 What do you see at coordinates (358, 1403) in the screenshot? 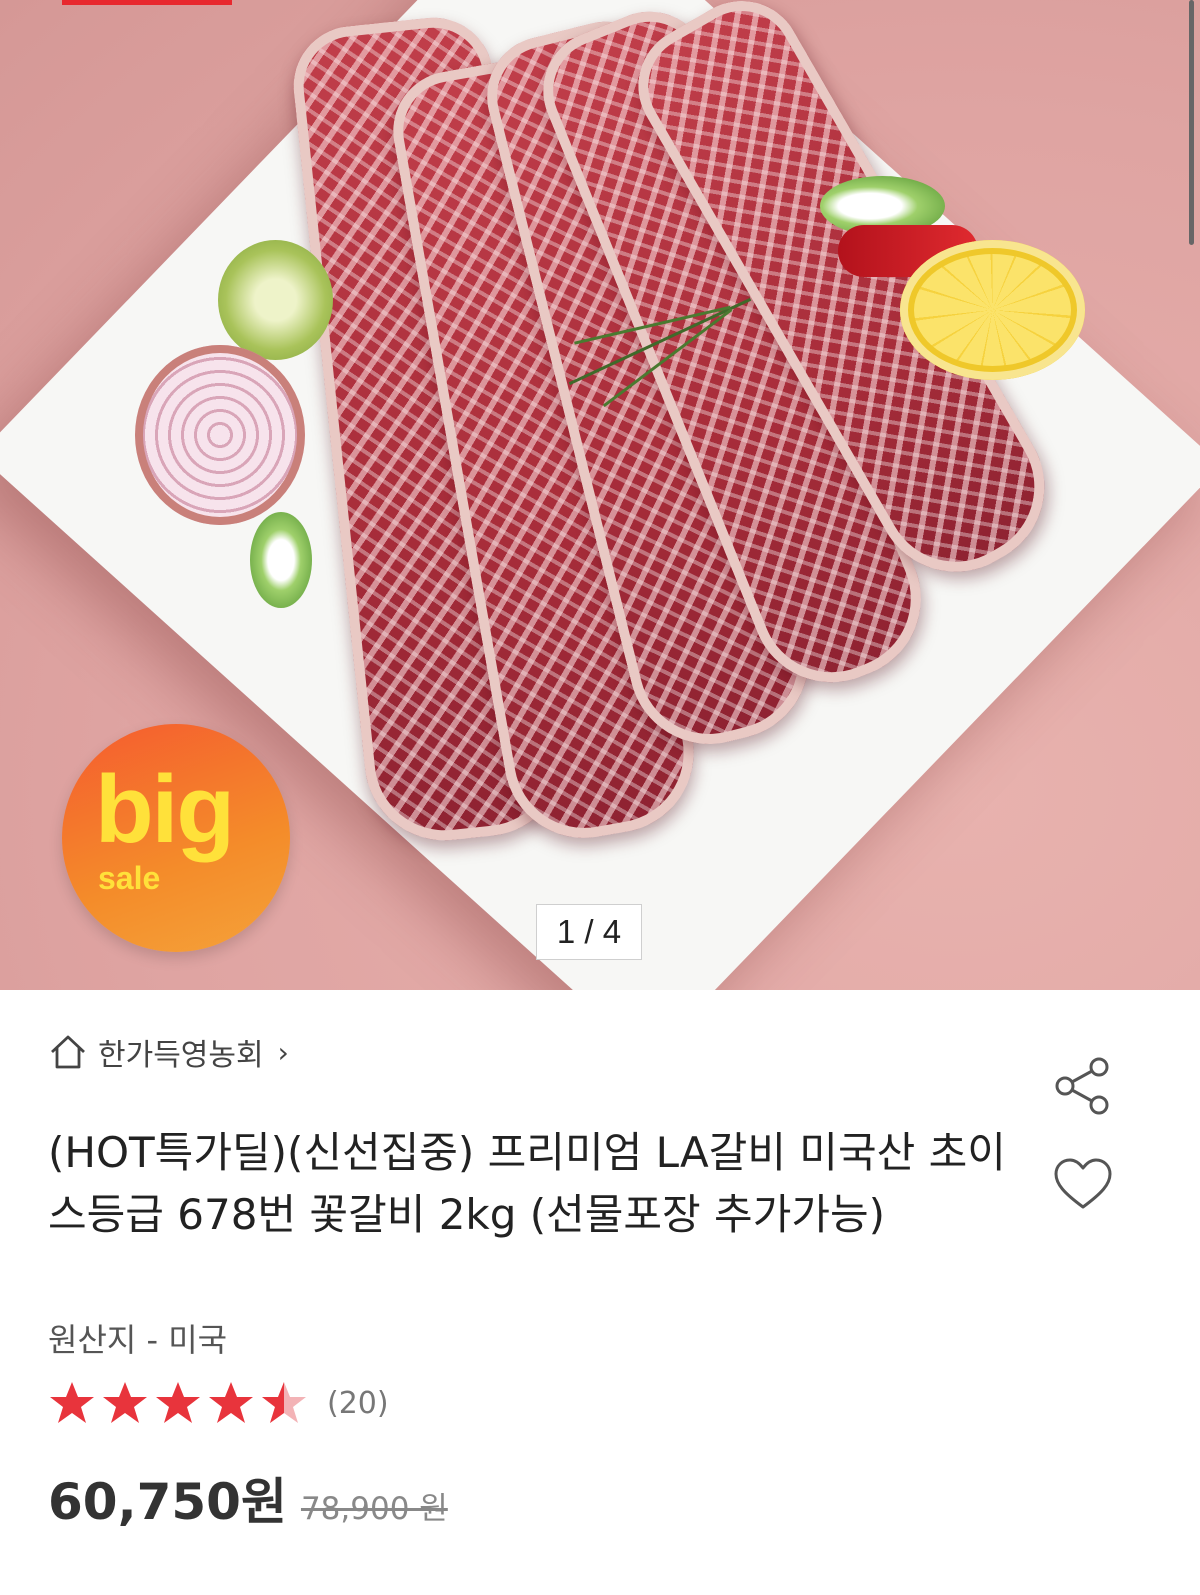
I see `review-count: (20)` at bounding box center [358, 1403].